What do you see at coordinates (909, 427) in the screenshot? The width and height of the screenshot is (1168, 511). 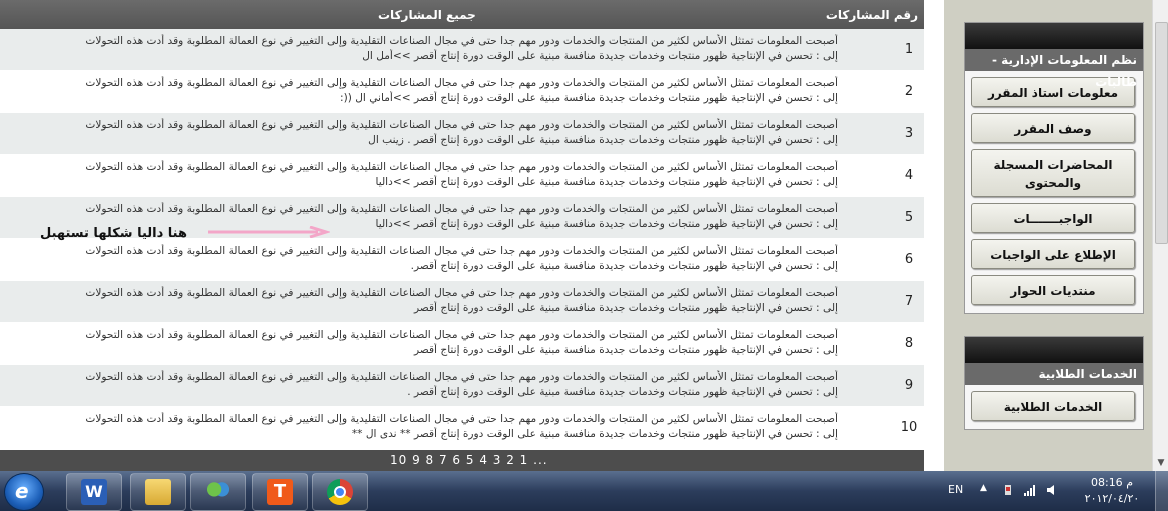 I see `row-number: 10` at bounding box center [909, 427].